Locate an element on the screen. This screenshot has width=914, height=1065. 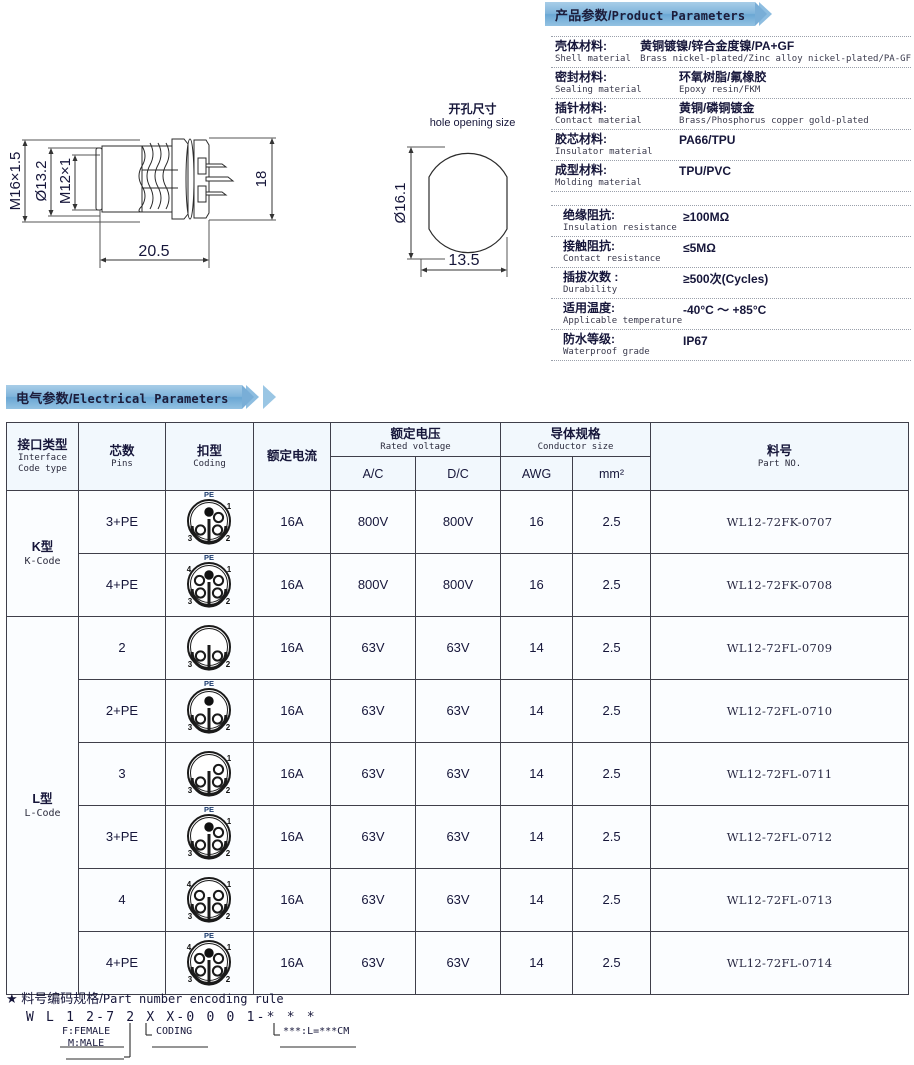
cell-part-number: WL12-72FL-0711 is located at coordinates (780, 774).